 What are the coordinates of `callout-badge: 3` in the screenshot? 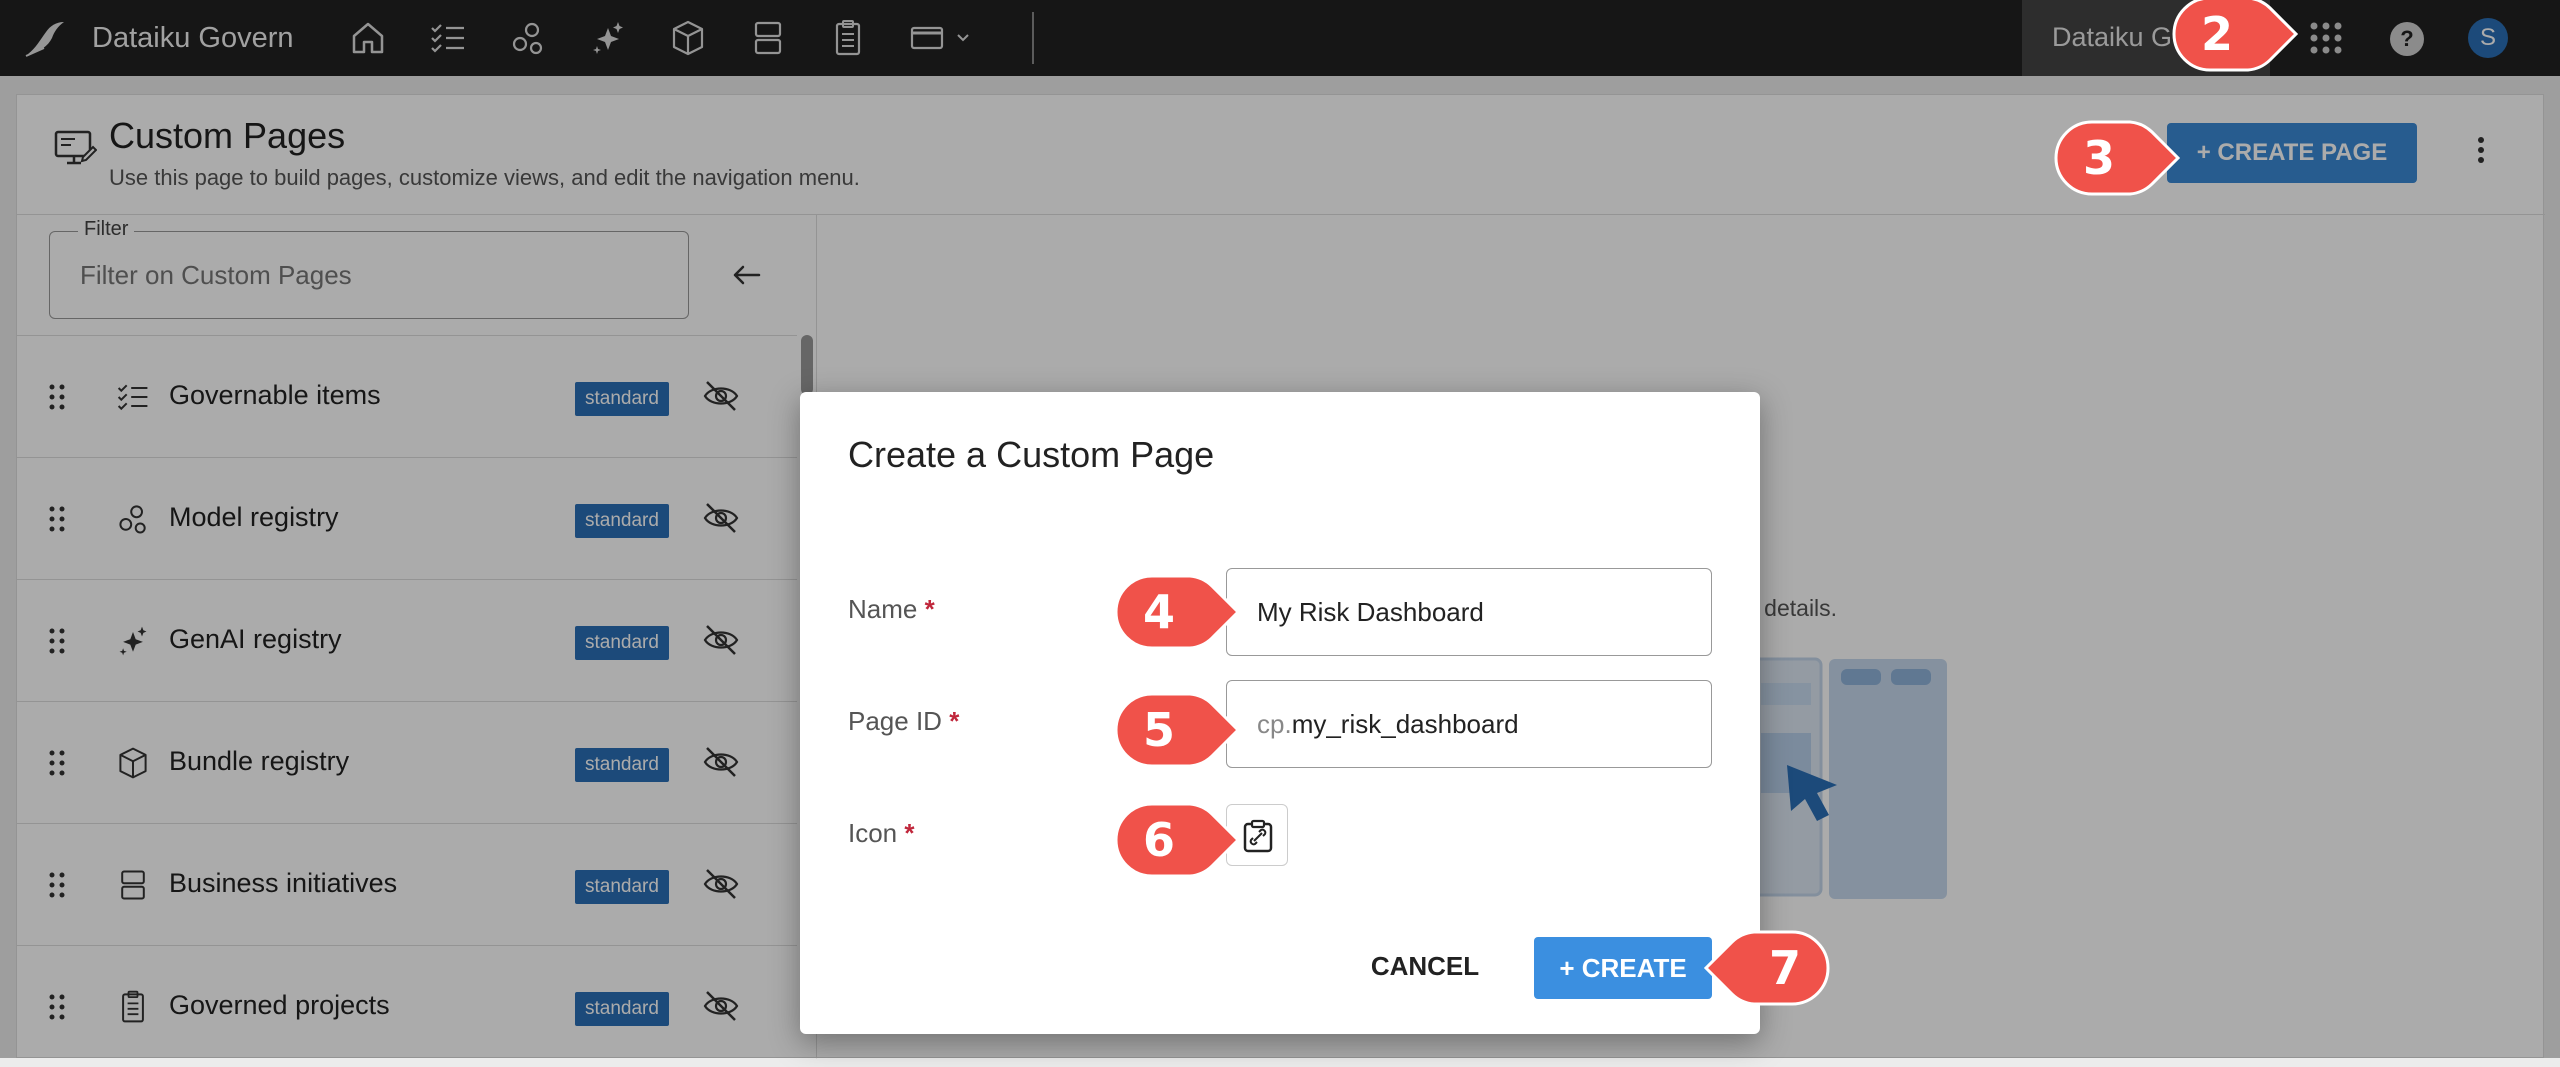 It's located at (2116, 158).